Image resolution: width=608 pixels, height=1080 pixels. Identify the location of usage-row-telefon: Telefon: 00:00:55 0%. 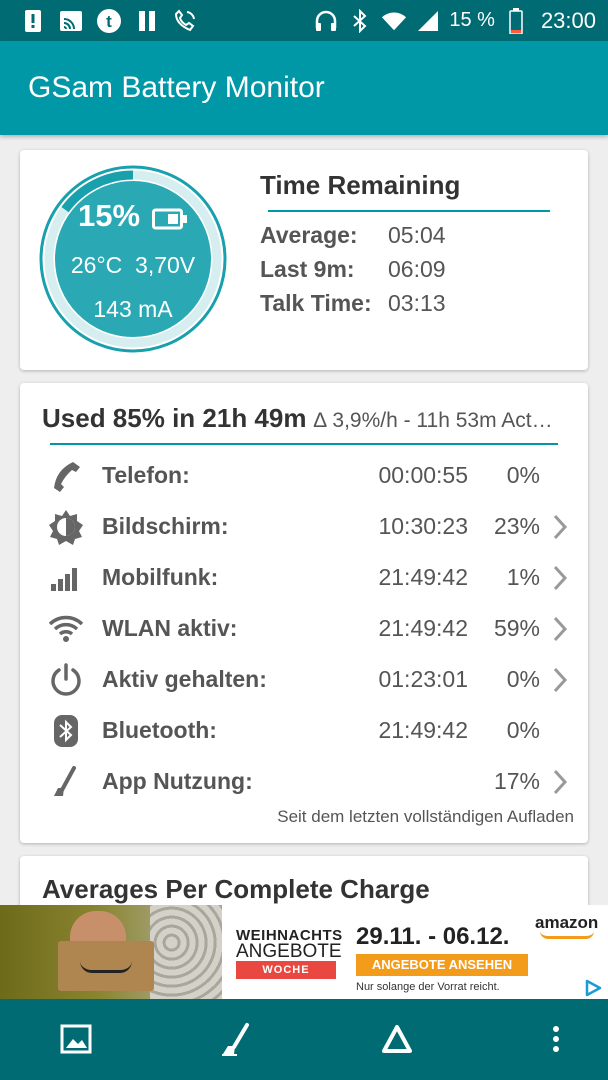
(304, 475).